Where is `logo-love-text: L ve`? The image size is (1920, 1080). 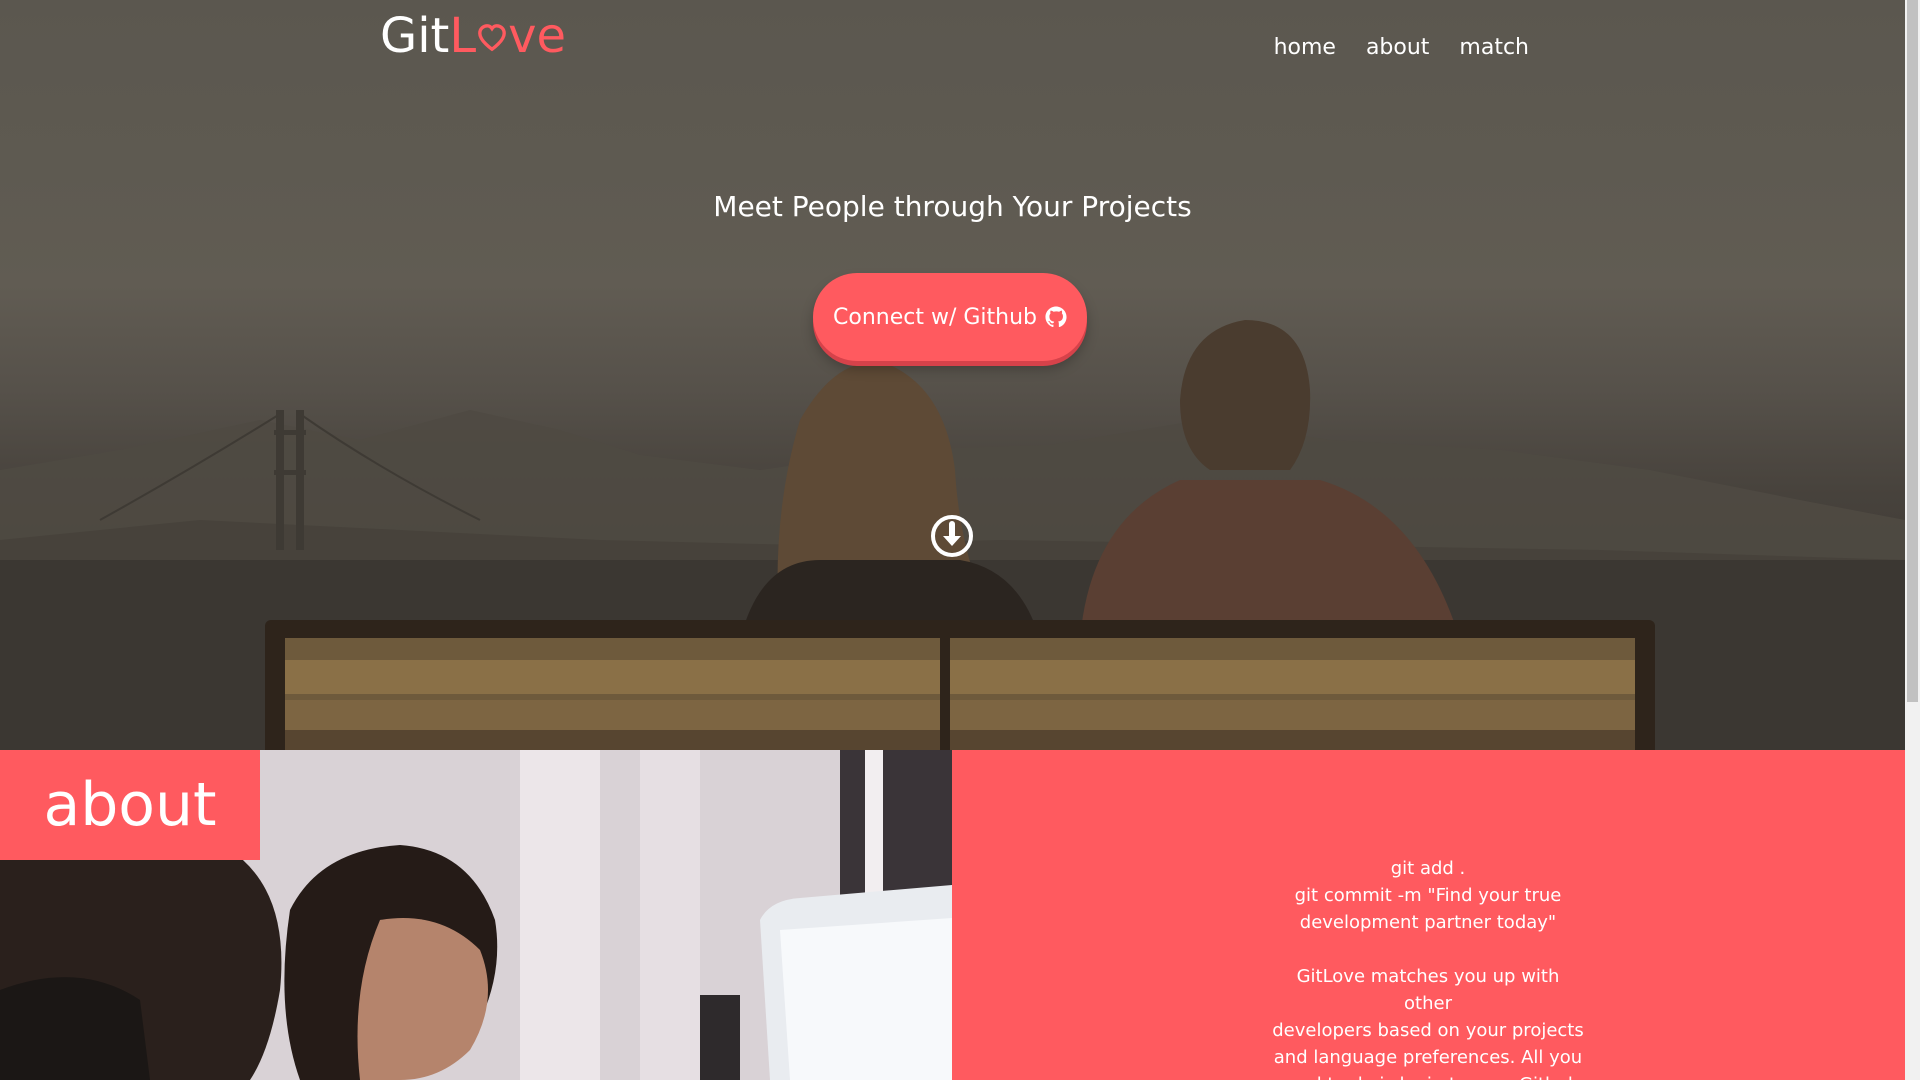
logo-love-text: L ve is located at coordinates (507, 36).